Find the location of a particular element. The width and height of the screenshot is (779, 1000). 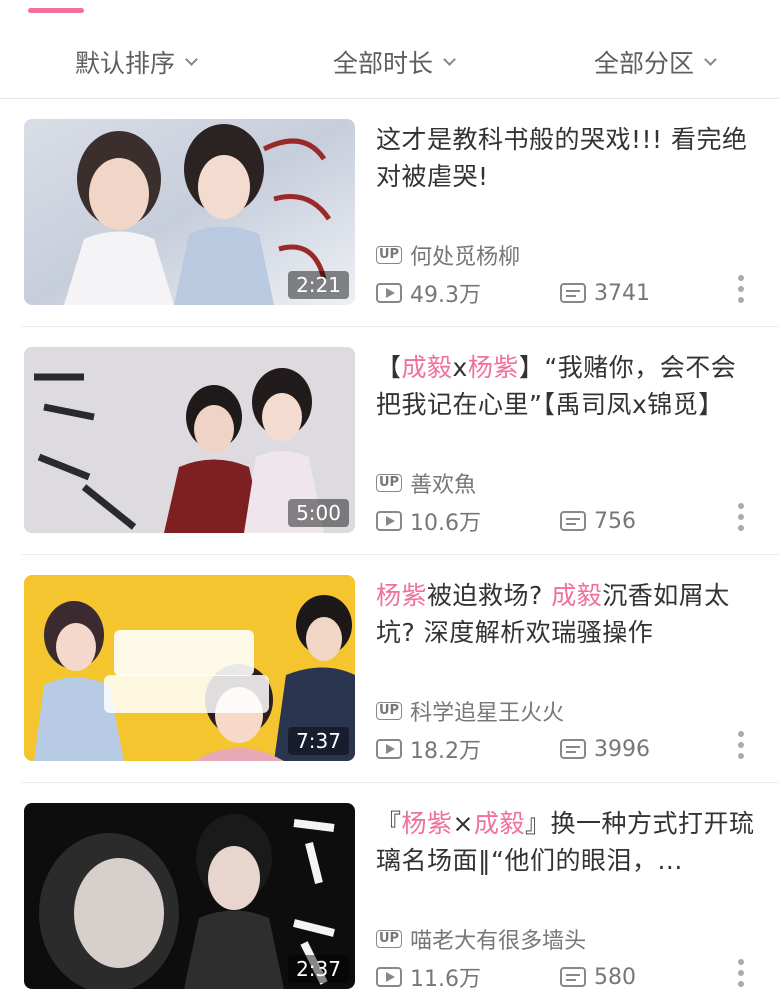

category-filter: 全部分区 is located at coordinates (655, 62).